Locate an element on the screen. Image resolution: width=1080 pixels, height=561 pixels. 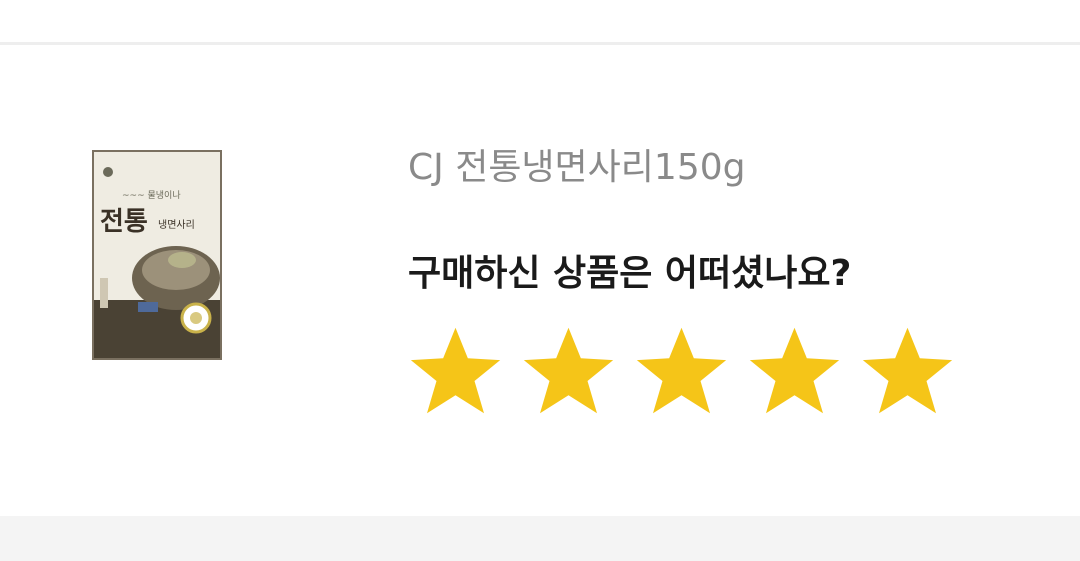
bottom-section-band is located at coordinates (540, 538).